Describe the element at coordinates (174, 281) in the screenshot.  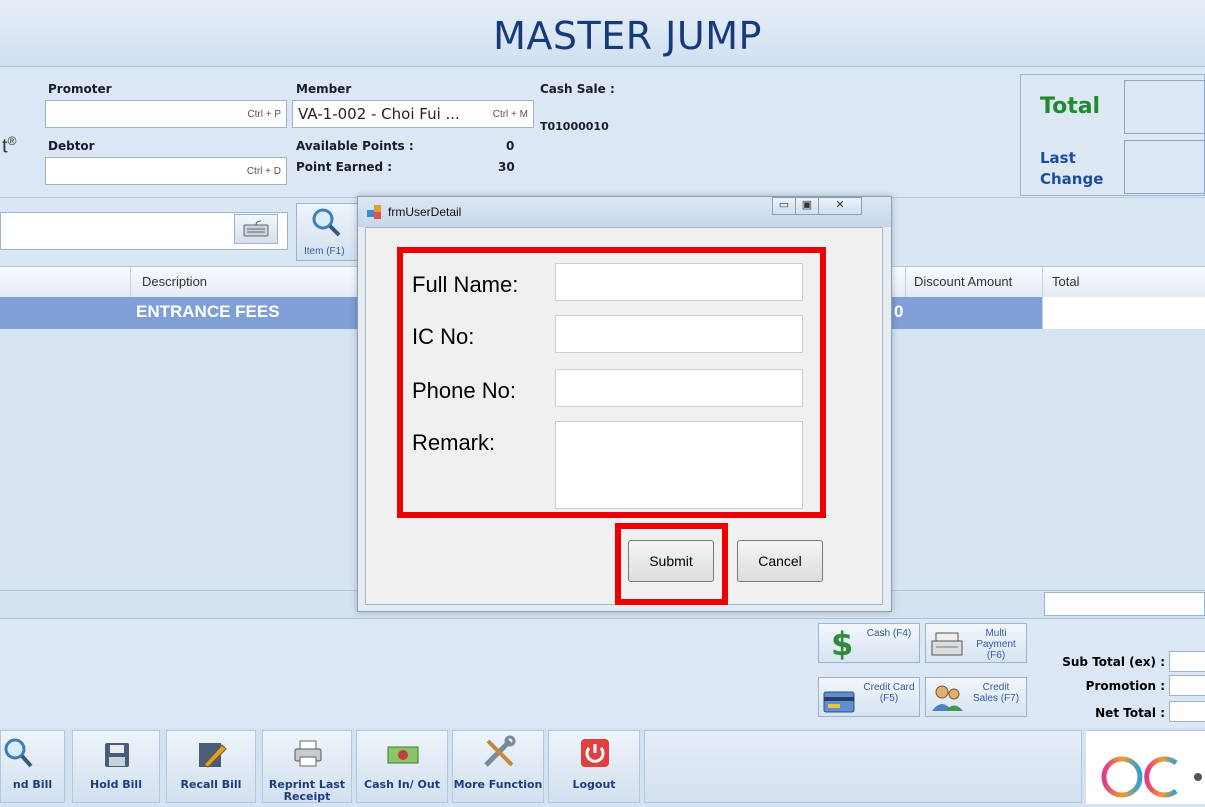
I see `column-description: Description` at that location.